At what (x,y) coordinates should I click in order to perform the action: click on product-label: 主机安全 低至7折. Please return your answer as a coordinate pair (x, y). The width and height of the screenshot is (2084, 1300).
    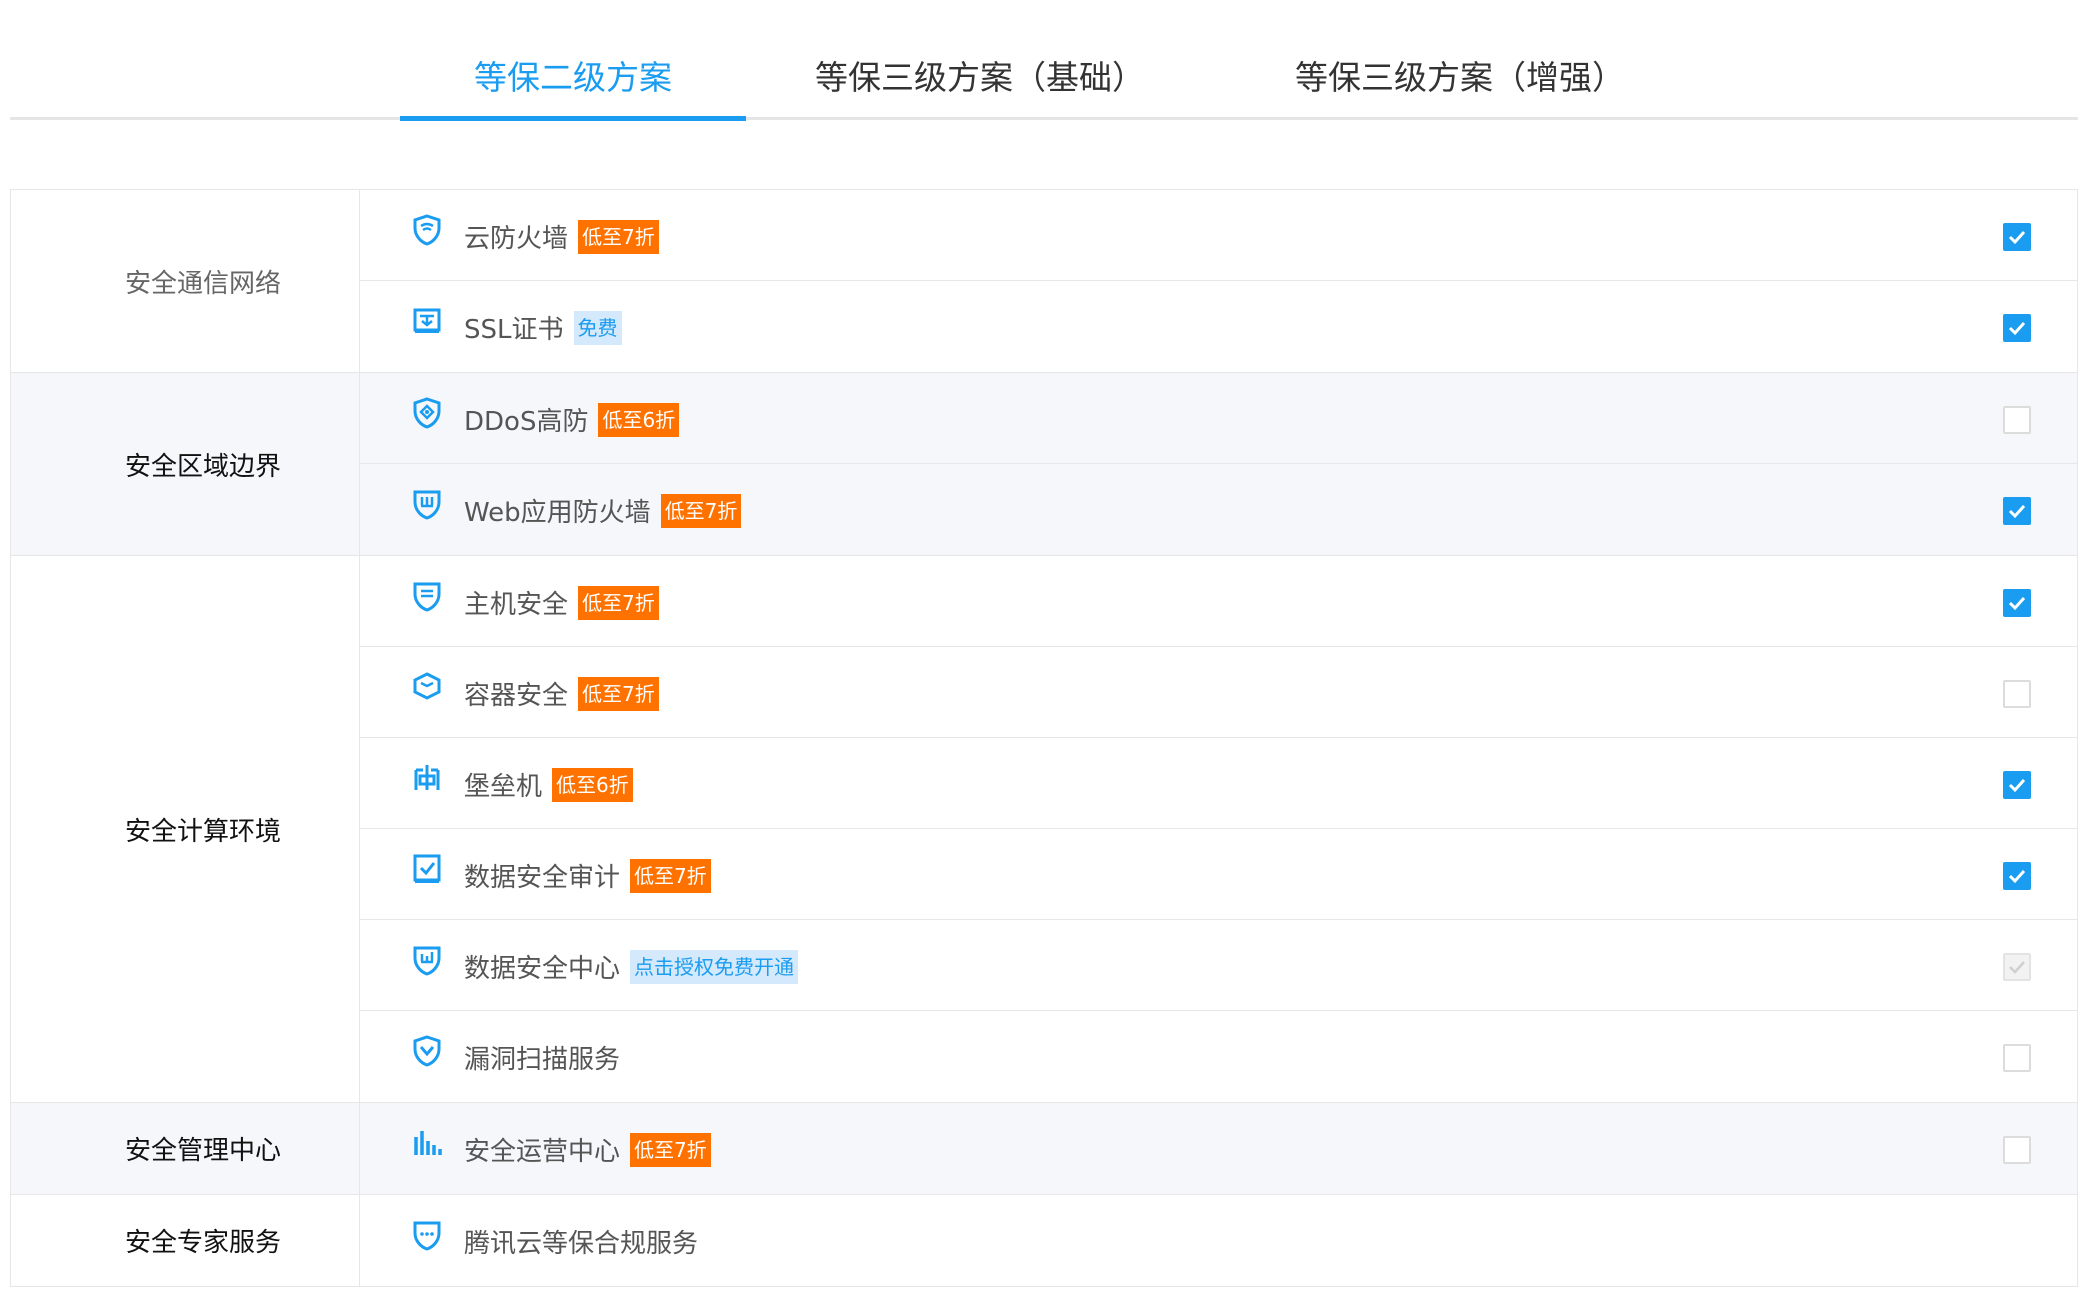
    Looking at the image, I should click on (561, 602).